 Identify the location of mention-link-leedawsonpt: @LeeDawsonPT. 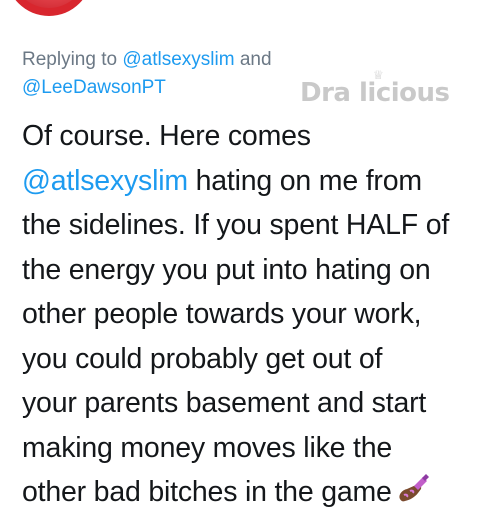
(94, 87).